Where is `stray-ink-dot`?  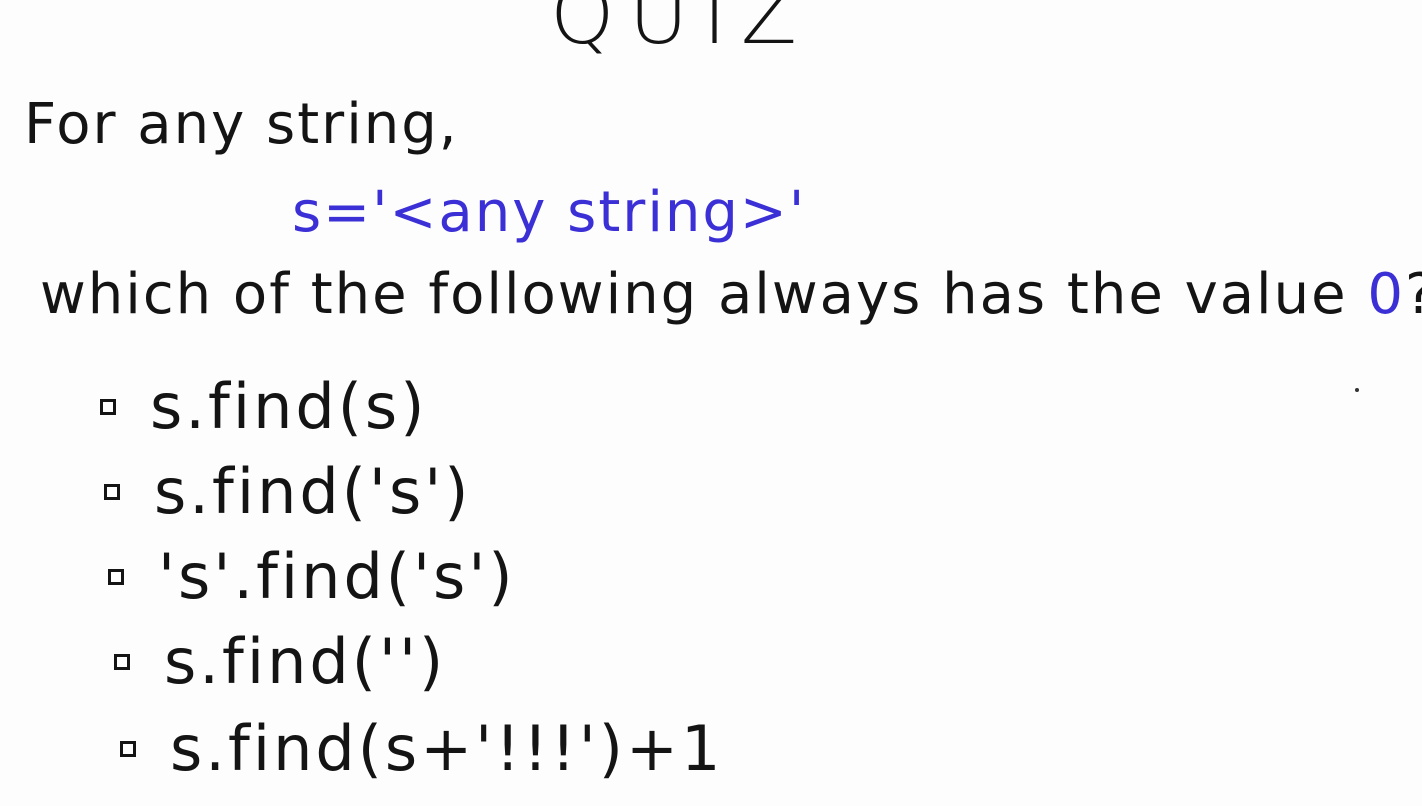
stray-ink-dot is located at coordinates (1357, 390).